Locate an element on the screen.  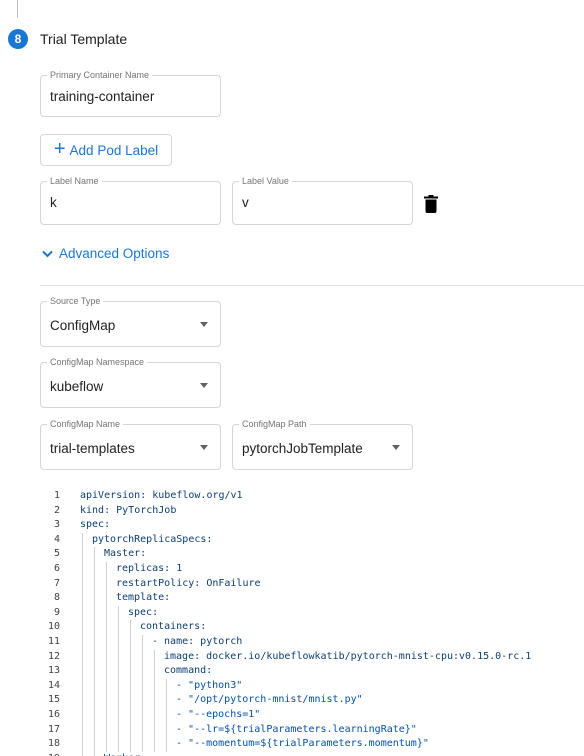
advanced-options-toggle: Advanced Options is located at coordinates (105, 253).